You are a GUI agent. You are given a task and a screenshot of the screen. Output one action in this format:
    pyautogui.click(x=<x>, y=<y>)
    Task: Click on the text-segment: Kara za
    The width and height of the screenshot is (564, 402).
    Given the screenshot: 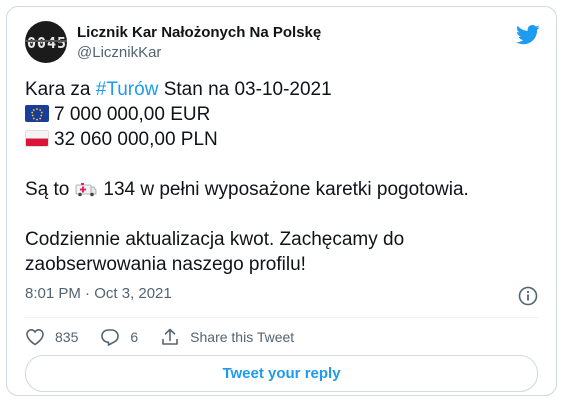 What is the action you would take?
    pyautogui.click(x=60, y=89)
    